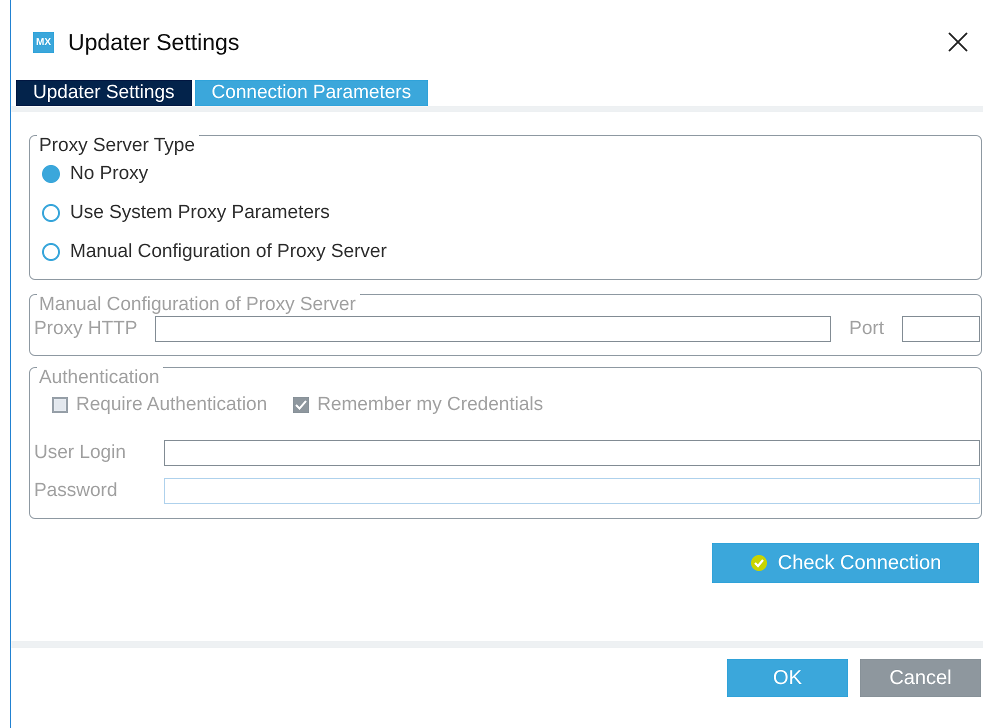 The width and height of the screenshot is (983, 728). Describe the element at coordinates (86, 329) in the screenshot. I see `field-label: Proxy HTTP` at that location.